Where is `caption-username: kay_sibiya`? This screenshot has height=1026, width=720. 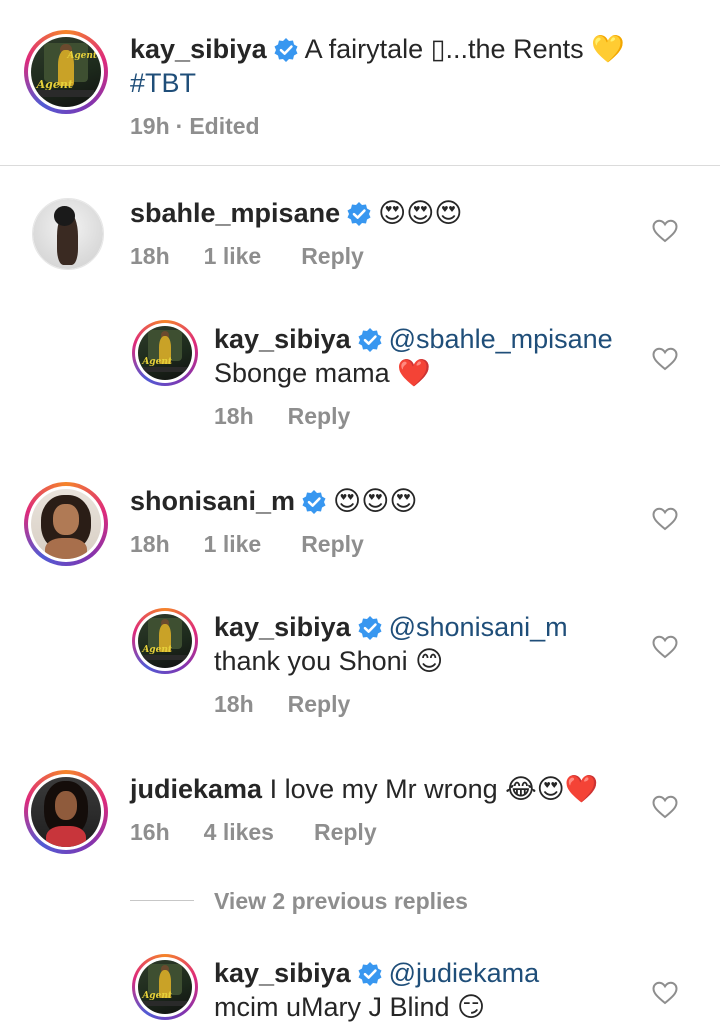
caption-username: kay_sibiya is located at coordinates (198, 49).